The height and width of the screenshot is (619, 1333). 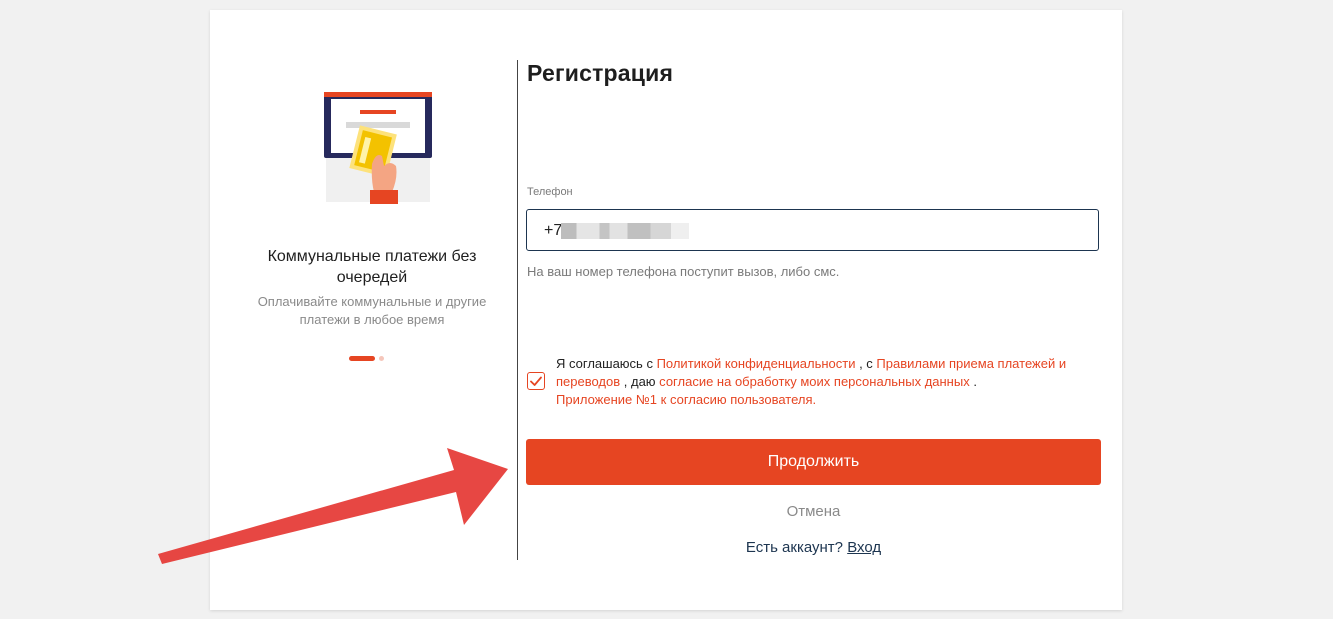 What do you see at coordinates (864, 547) in the screenshot?
I see `login-link: Вход` at bounding box center [864, 547].